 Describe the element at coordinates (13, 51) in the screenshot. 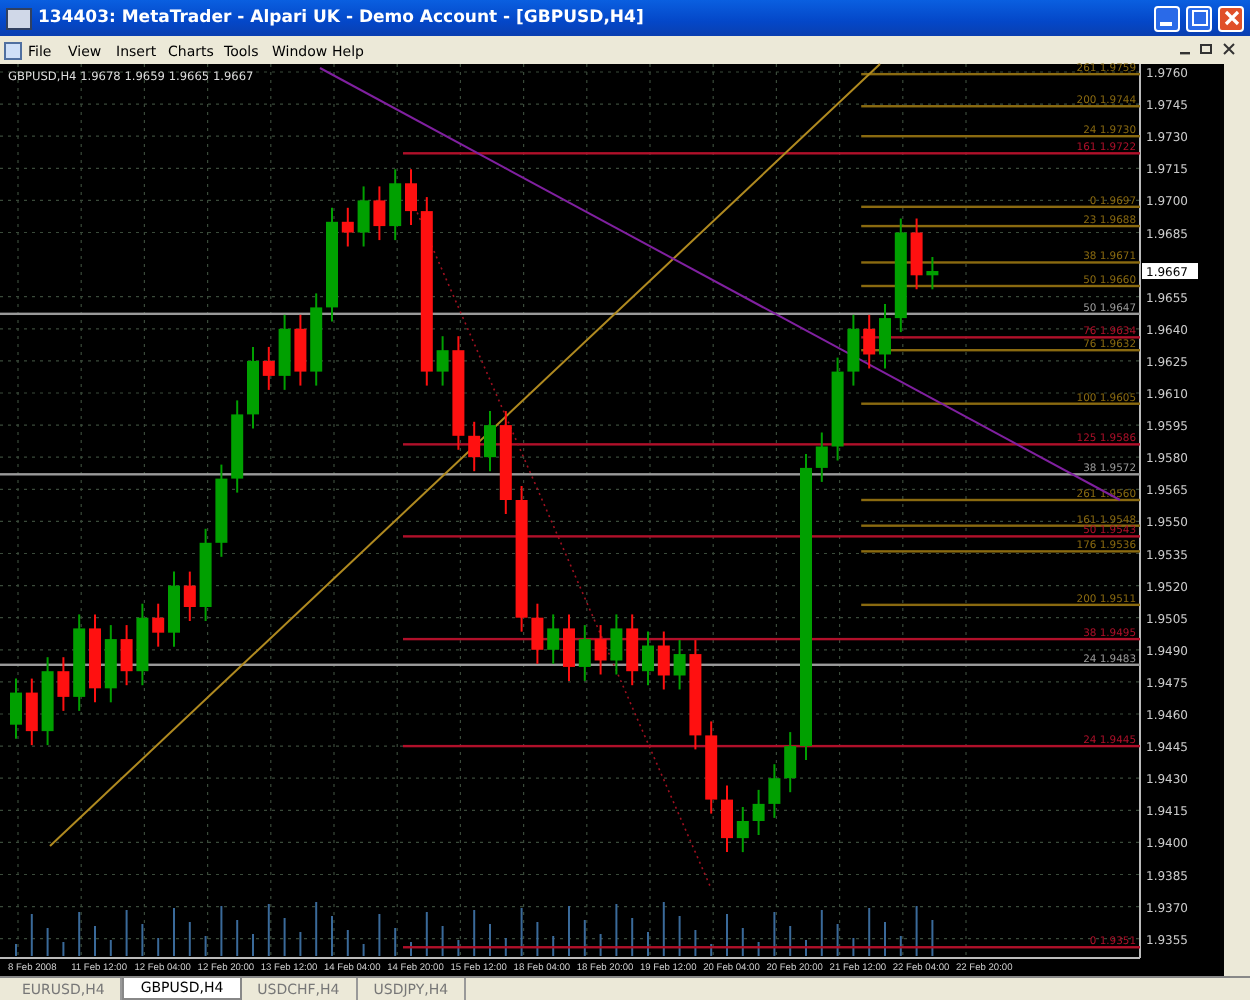

I see `chart-menu-icon` at that location.